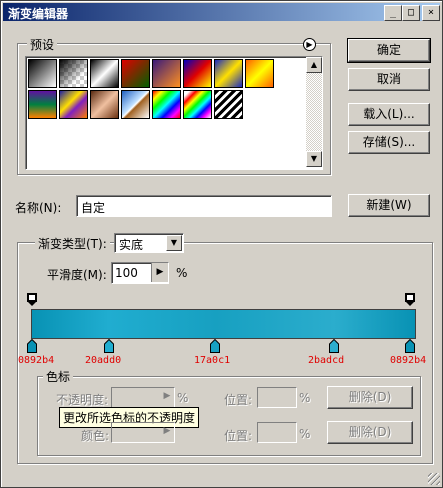 The image size is (443, 488). What do you see at coordinates (166, 73) in the screenshot?
I see `preset-violet-orange` at bounding box center [166, 73].